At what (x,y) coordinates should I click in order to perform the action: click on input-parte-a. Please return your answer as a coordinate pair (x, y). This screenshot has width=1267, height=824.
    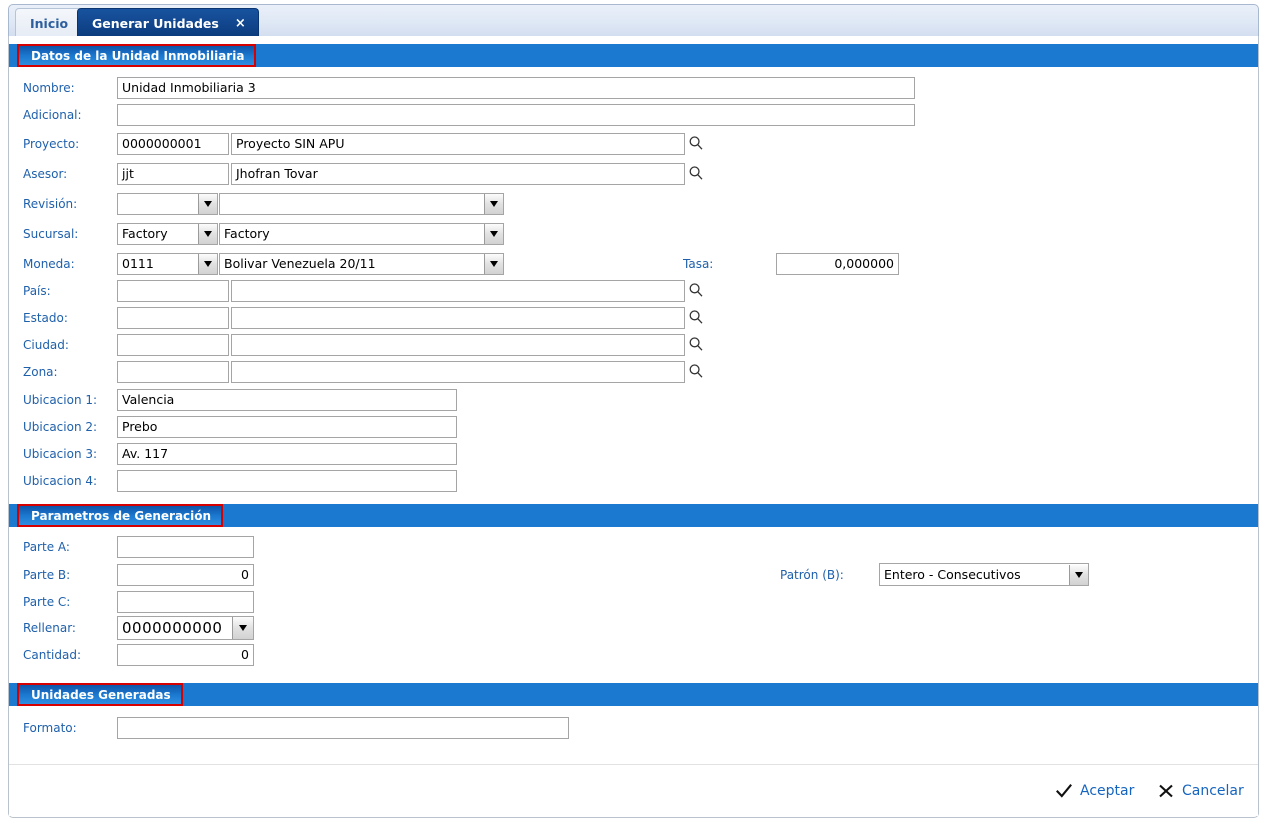
    Looking at the image, I should click on (185, 547).